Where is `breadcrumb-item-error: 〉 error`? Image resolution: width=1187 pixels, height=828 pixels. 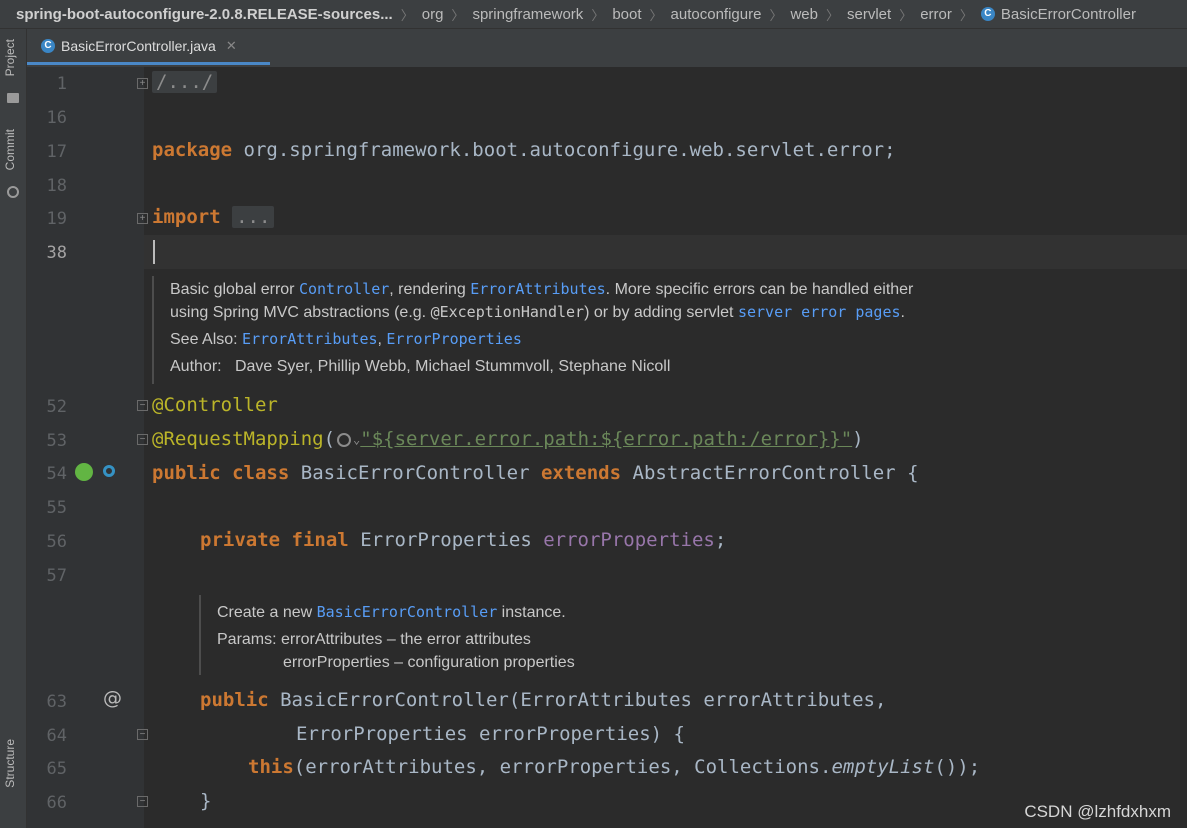 breadcrumb-item-error: 〉 error is located at coordinates (921, 14).